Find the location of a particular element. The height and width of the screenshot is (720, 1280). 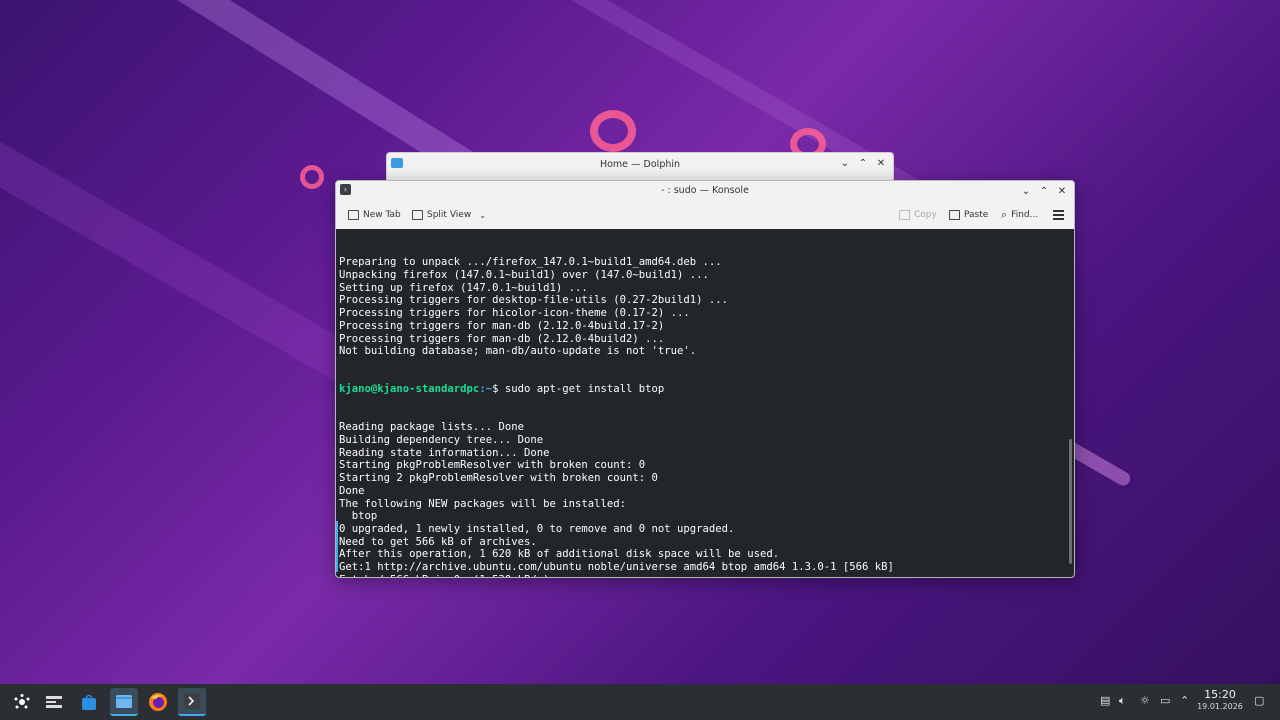

paste-button: Paste is located at coordinates (968, 215).